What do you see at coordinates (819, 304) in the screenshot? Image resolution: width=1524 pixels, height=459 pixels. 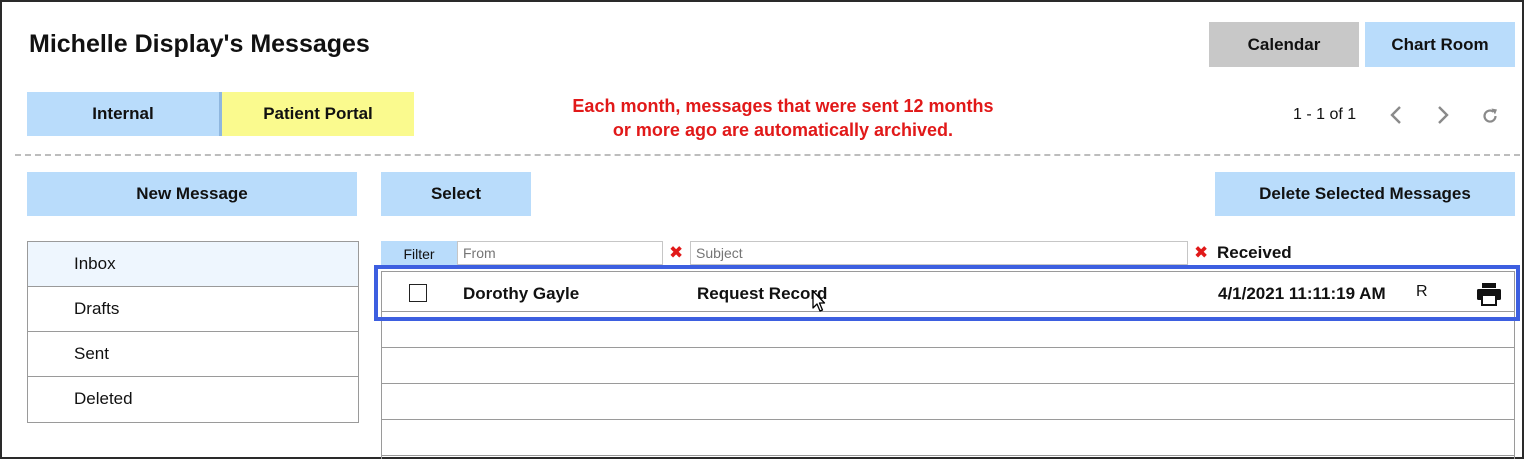 I see `mouse-cursor-icon` at bounding box center [819, 304].